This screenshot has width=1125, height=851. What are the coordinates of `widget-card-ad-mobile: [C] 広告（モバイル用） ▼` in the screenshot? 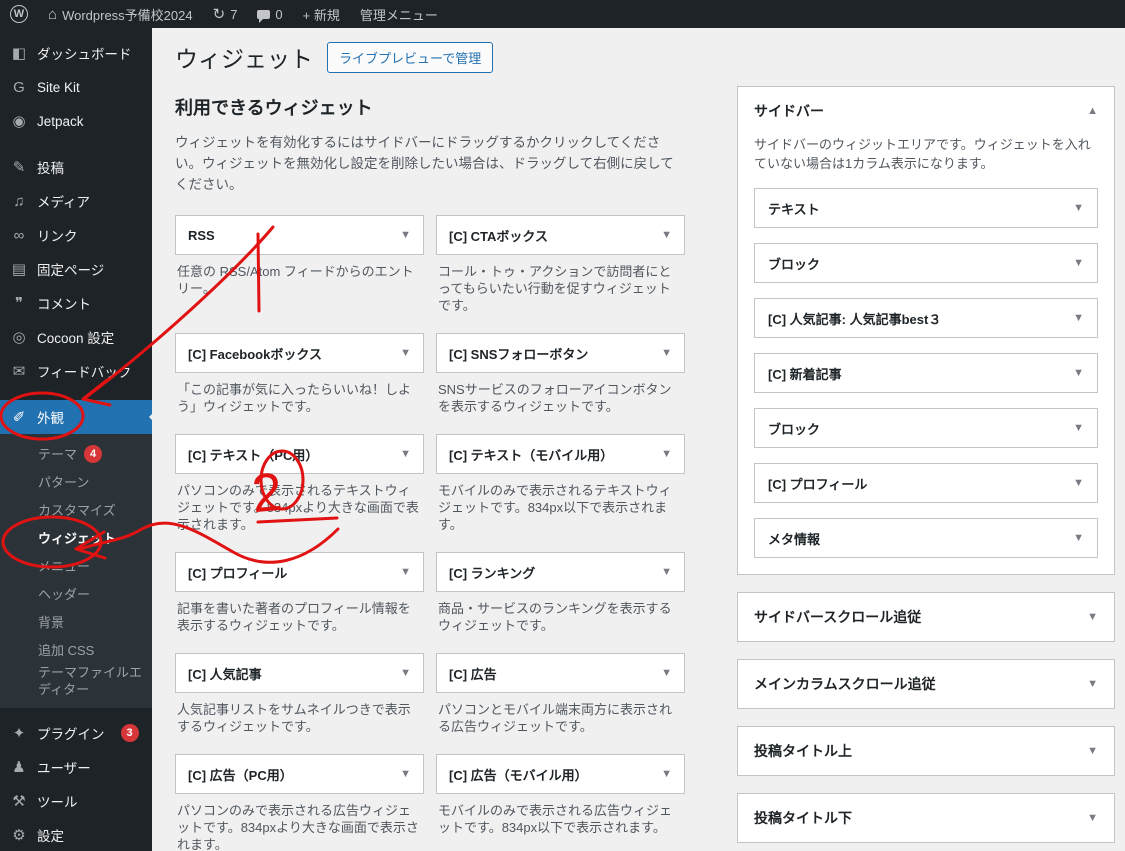 It's located at (560, 774).